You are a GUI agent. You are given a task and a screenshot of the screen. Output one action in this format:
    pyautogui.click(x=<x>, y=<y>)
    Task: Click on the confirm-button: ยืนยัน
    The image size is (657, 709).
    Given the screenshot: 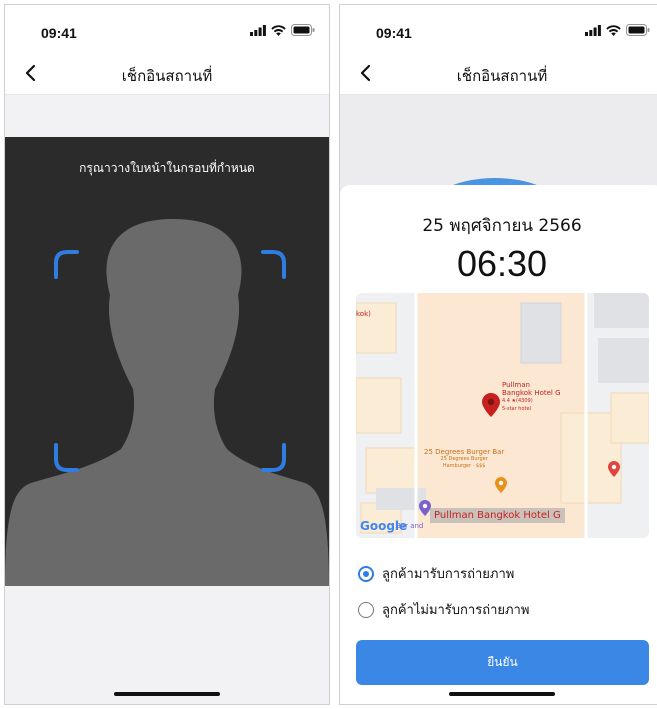 What is the action you would take?
    pyautogui.click(x=502, y=662)
    